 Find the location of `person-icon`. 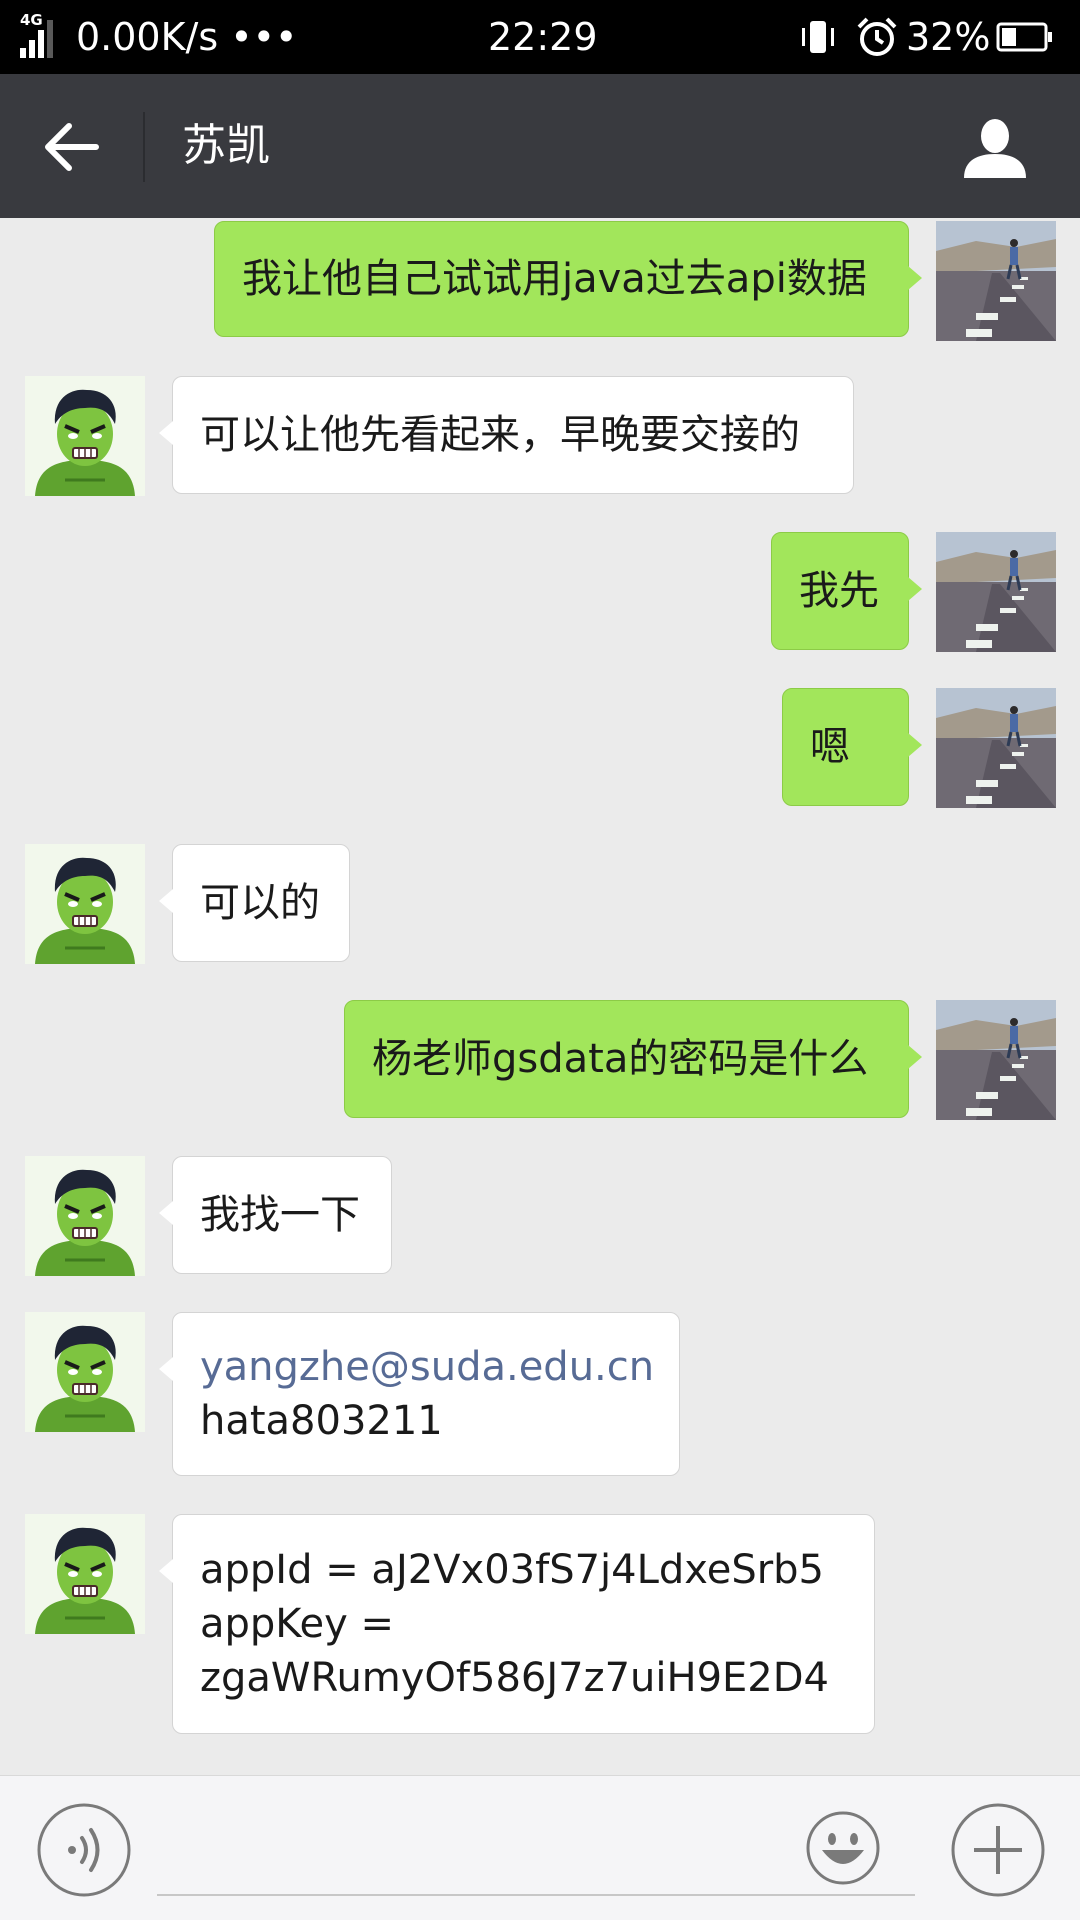

person-icon is located at coordinates (995, 147).